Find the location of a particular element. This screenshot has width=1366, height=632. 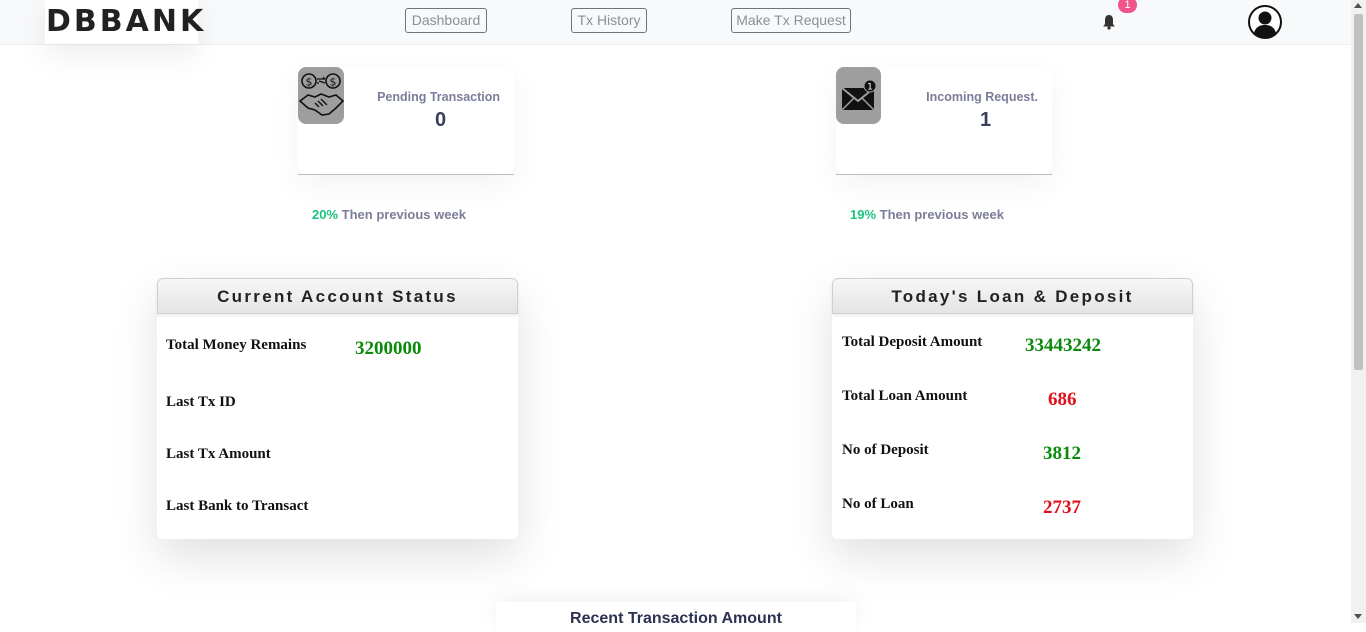

page-scrollbar is located at coordinates (1358, 311).